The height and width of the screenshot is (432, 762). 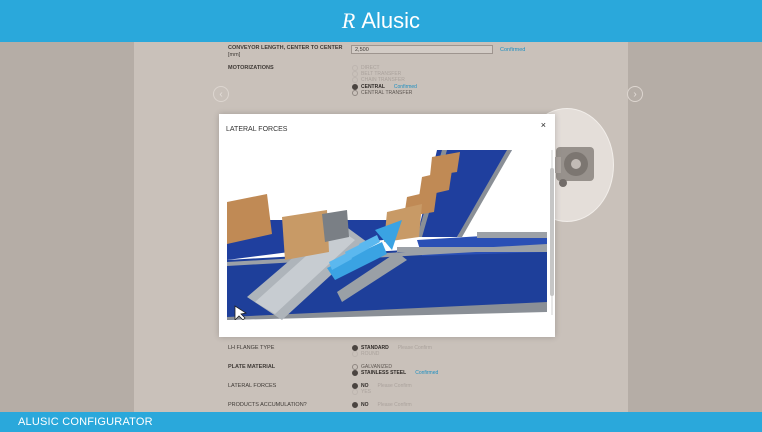 I want to click on lateral-forces-option: YES, so click(x=361, y=392).